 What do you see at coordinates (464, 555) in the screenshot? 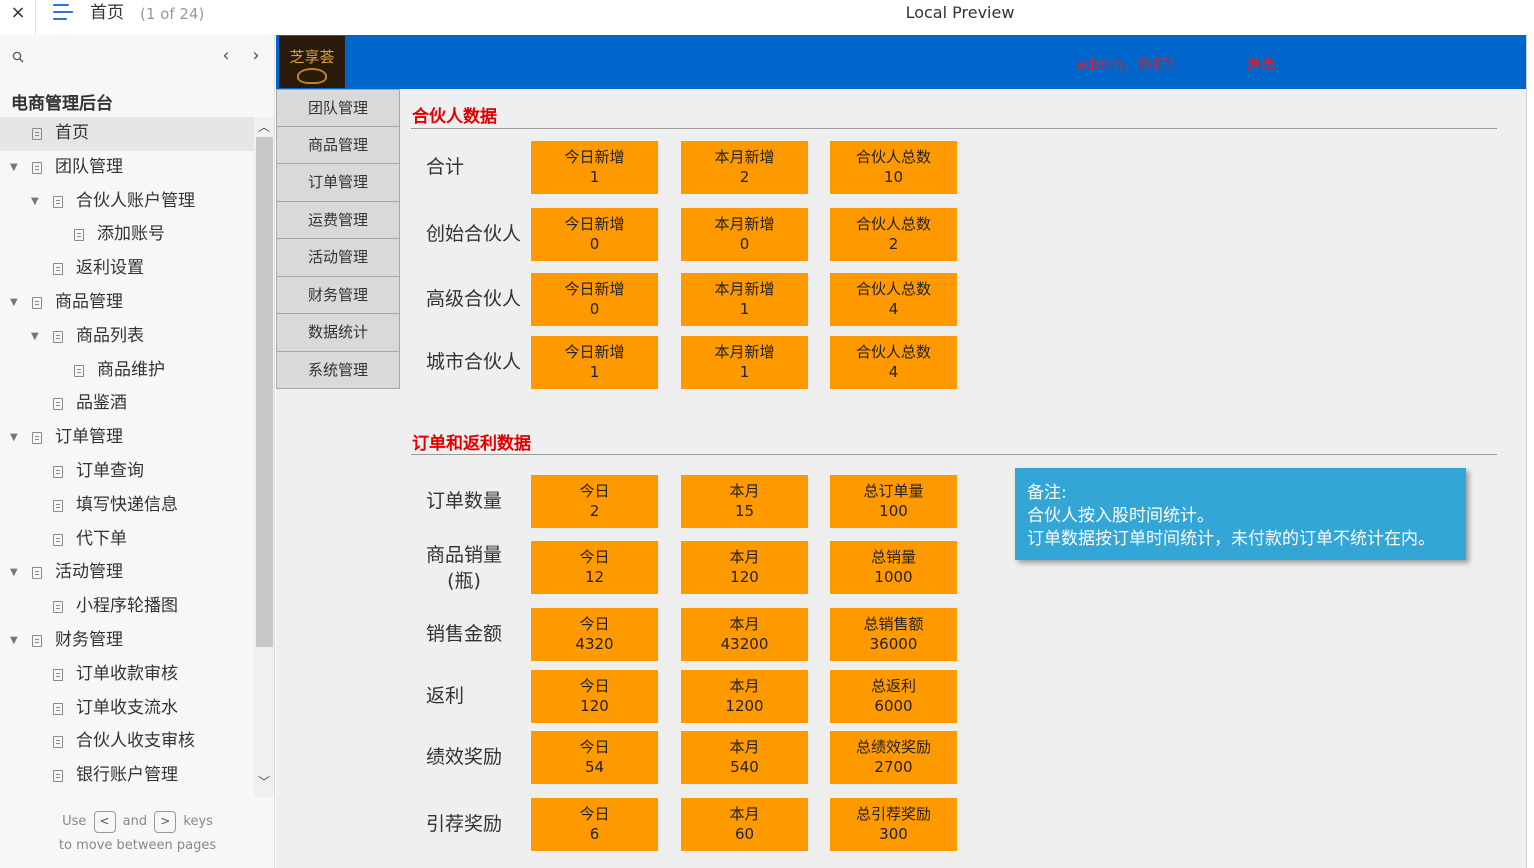
I see `row-label-text: 商品销量` at bounding box center [464, 555].